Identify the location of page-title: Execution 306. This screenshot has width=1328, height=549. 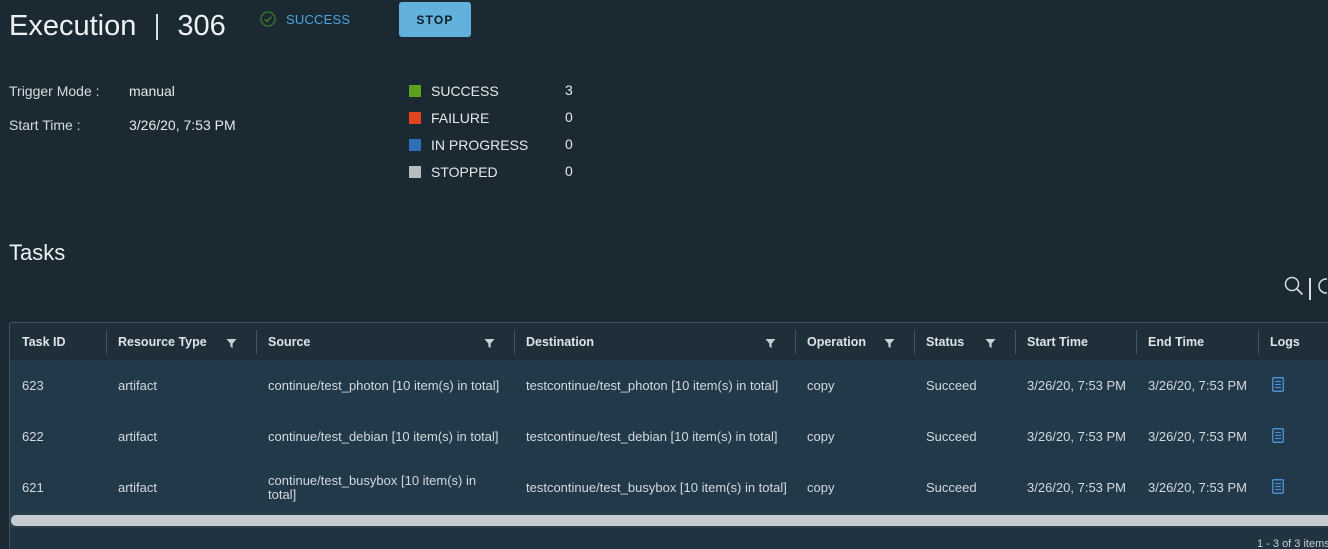
(117, 26).